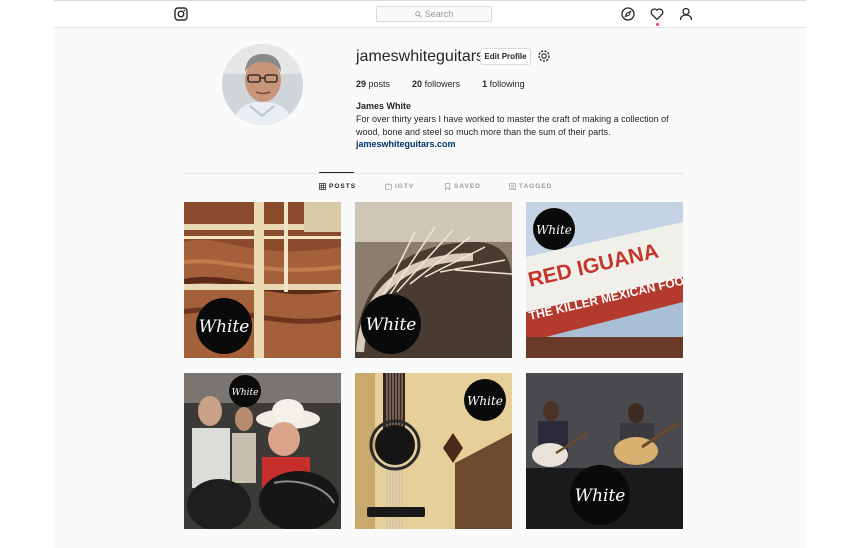 The height and width of the screenshot is (548, 864). I want to click on tab-posts: POSTS, so click(337, 186).